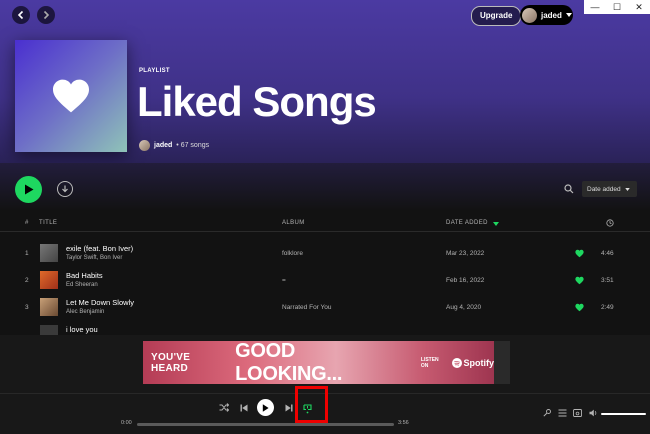 The width and height of the screenshot is (650, 434). Describe the element at coordinates (607, 307) in the screenshot. I see `track-duration: 2:49` at that location.